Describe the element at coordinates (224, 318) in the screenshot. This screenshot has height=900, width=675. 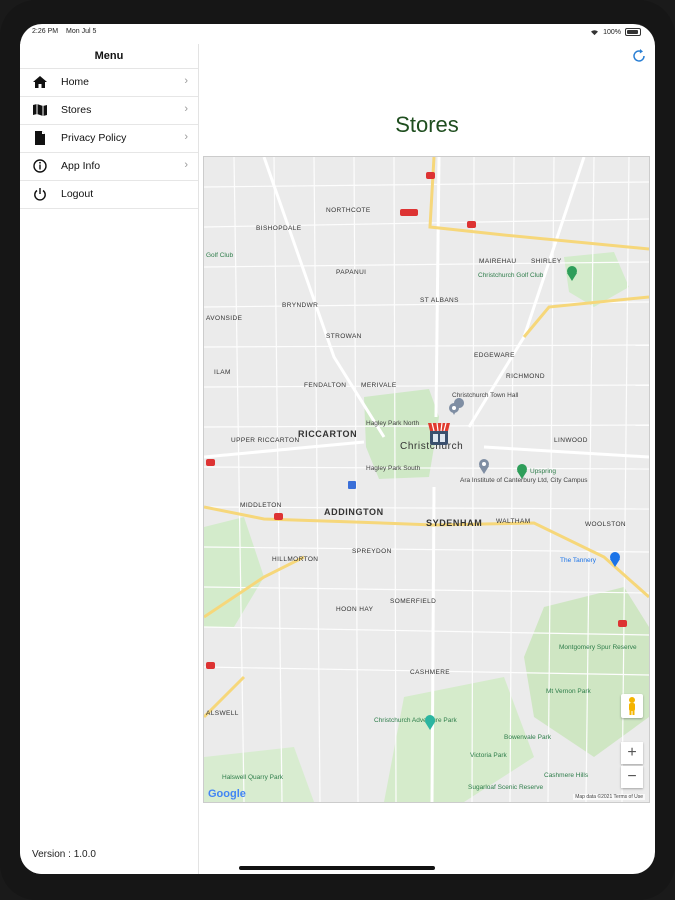
I see `map-label: AVONSIDE` at that location.